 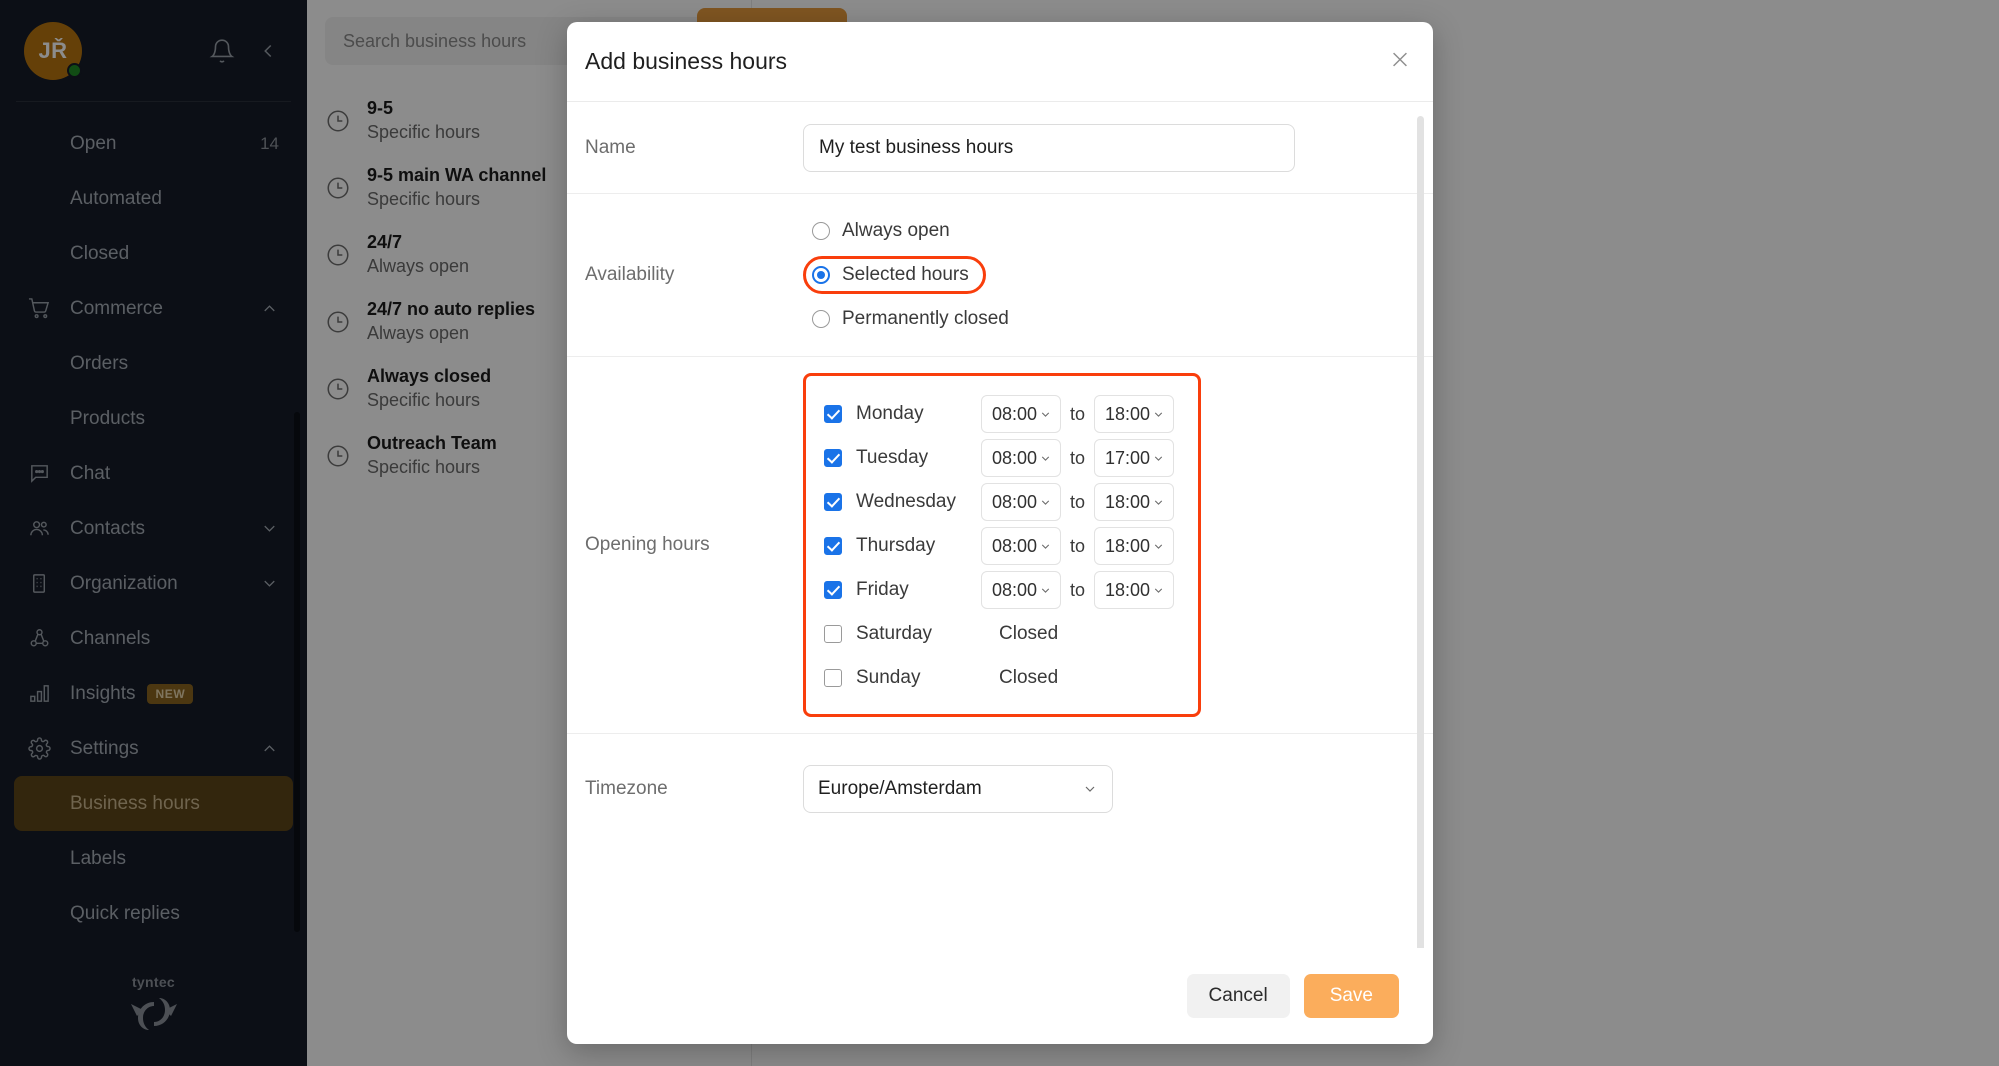 I want to click on day-label: Monday, so click(x=890, y=413).